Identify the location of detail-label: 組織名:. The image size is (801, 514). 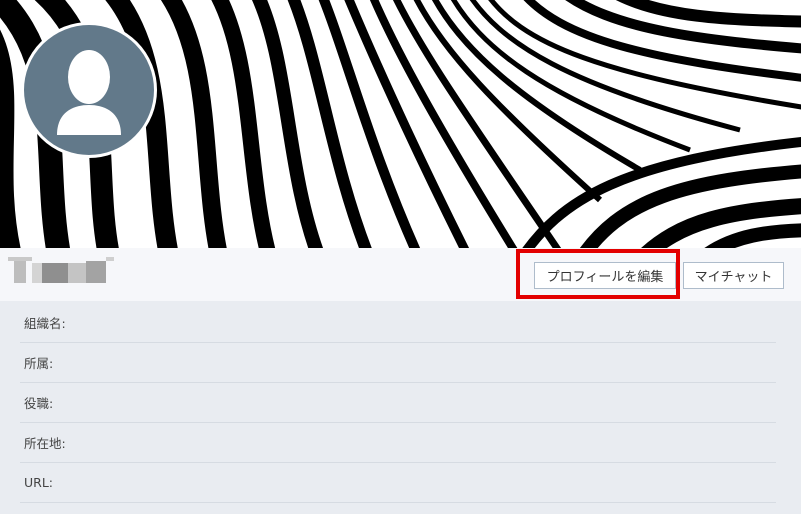
(45, 323).